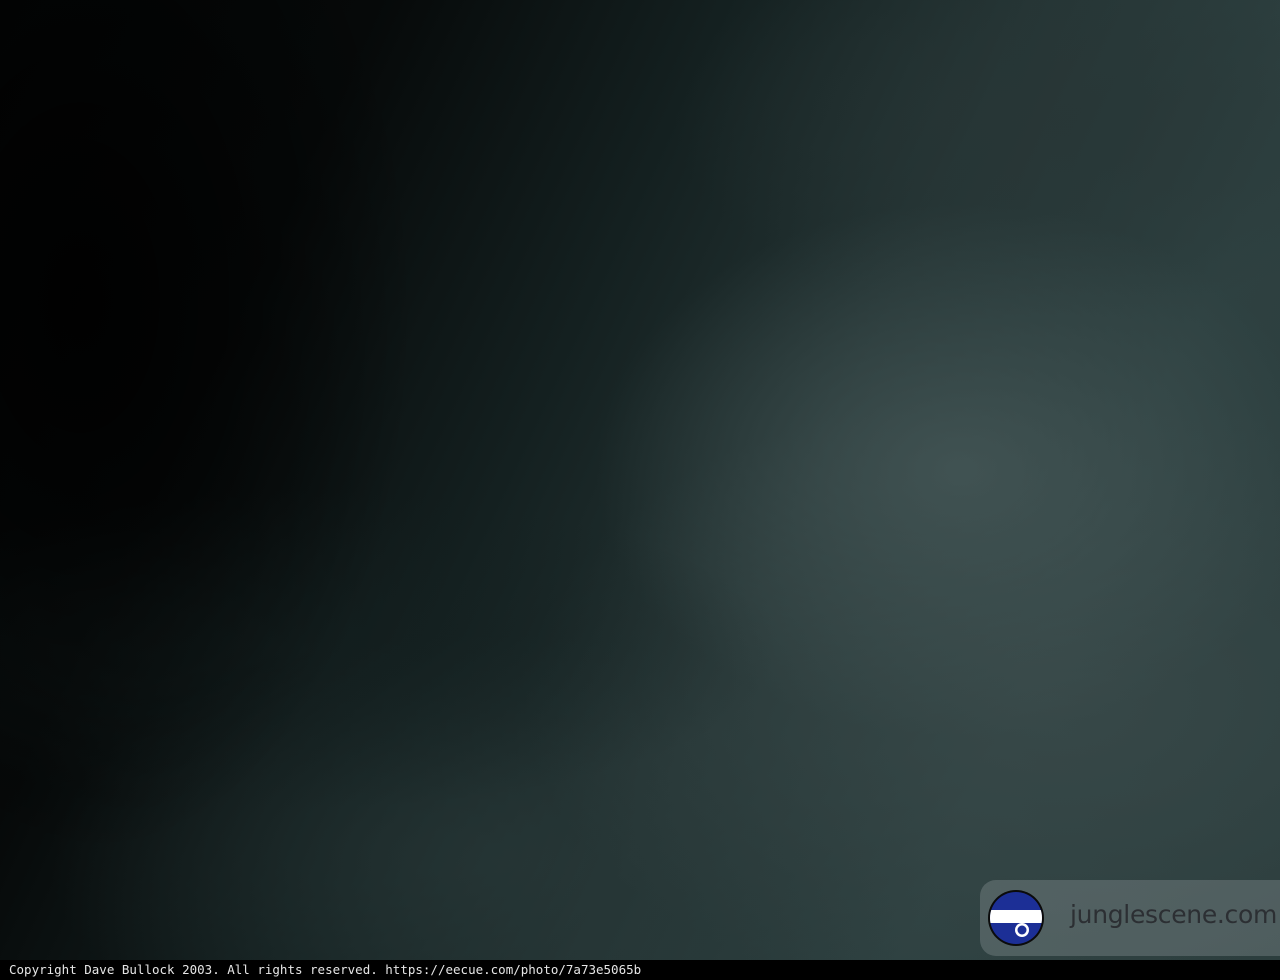 The width and height of the screenshot is (1280, 980). Describe the element at coordinates (1174, 914) in the screenshot. I see `watermark-site-name: junglescene.com` at that location.